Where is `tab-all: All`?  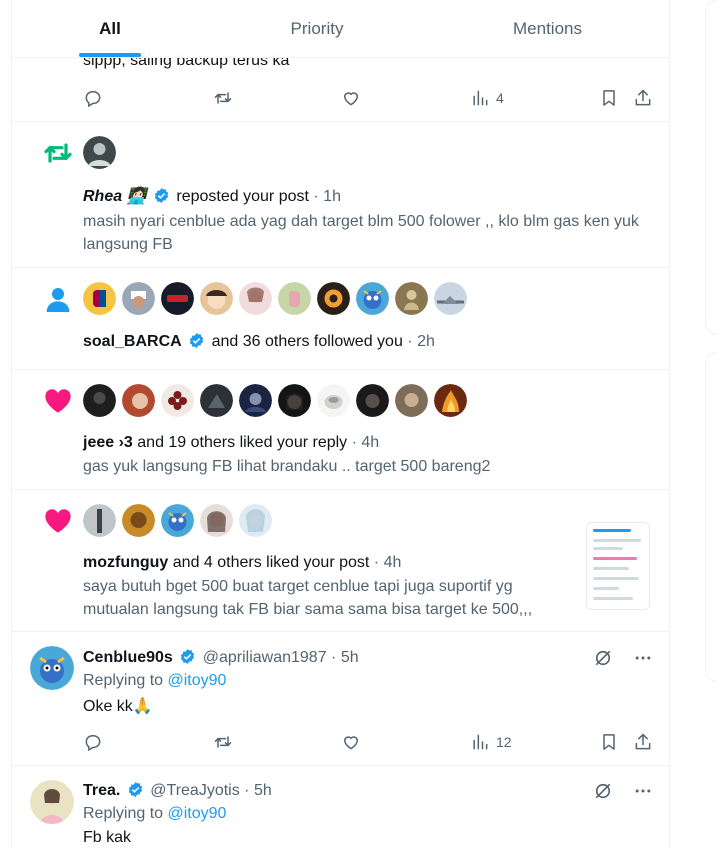 tab-all: All is located at coordinates (110, 28).